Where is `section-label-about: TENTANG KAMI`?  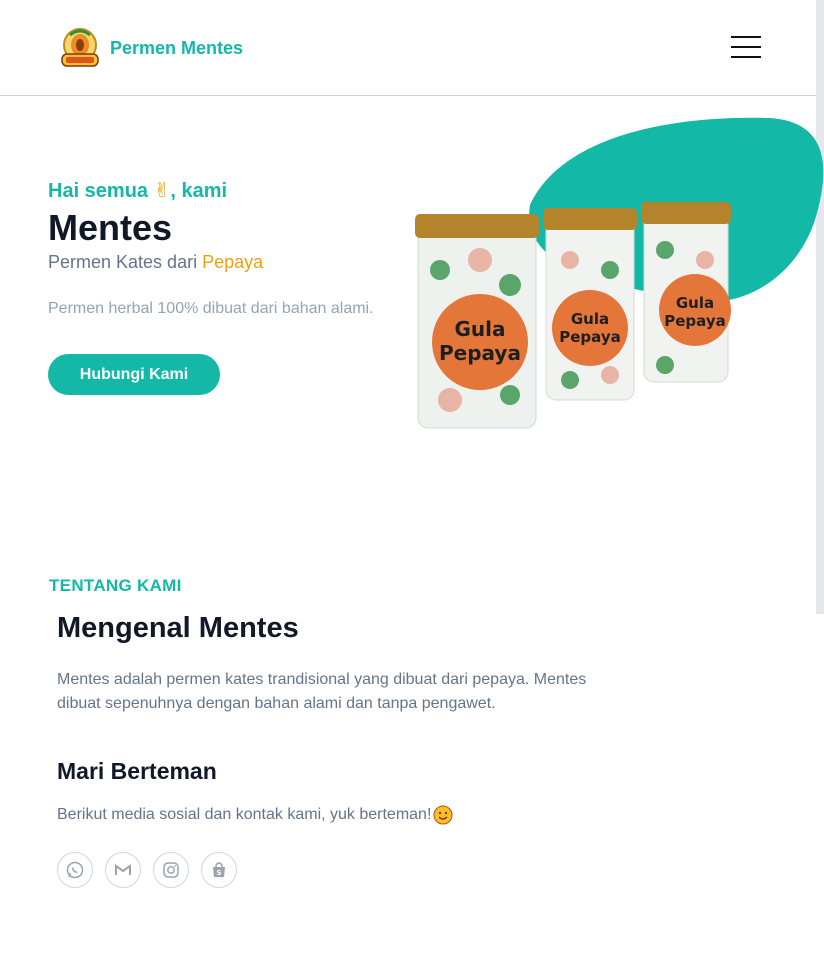
section-label-about: TENTANG KAMI is located at coordinates (115, 585).